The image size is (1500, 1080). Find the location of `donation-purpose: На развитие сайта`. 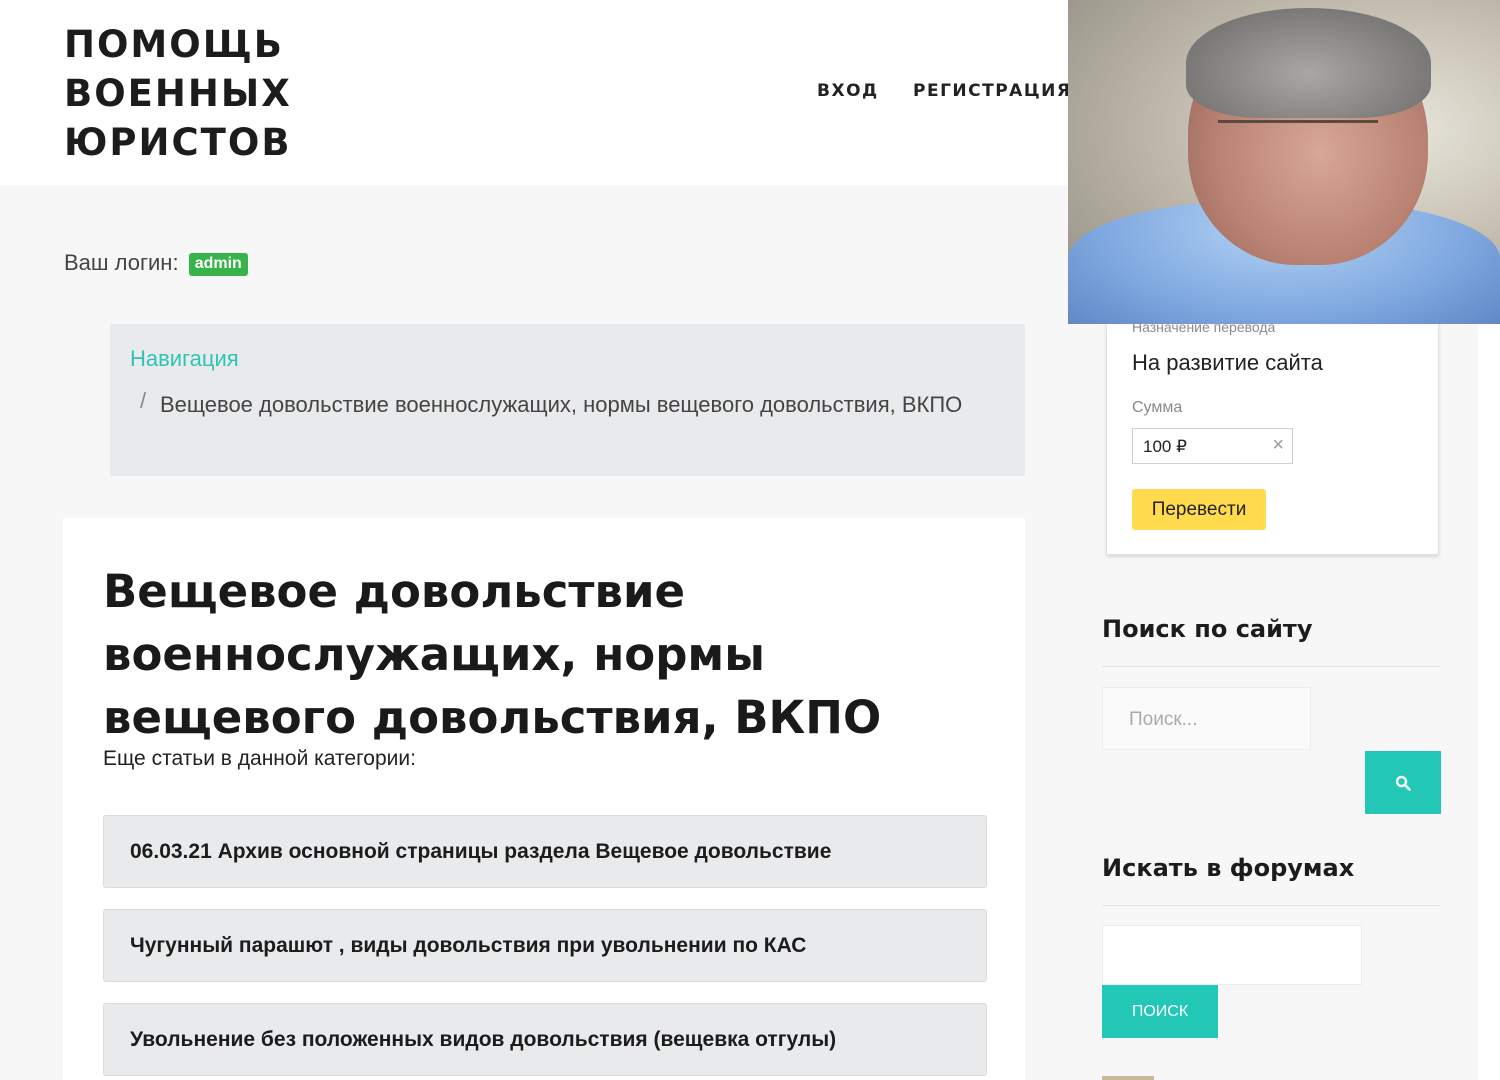

donation-purpose: На развитие сайта is located at coordinates (1227, 362).